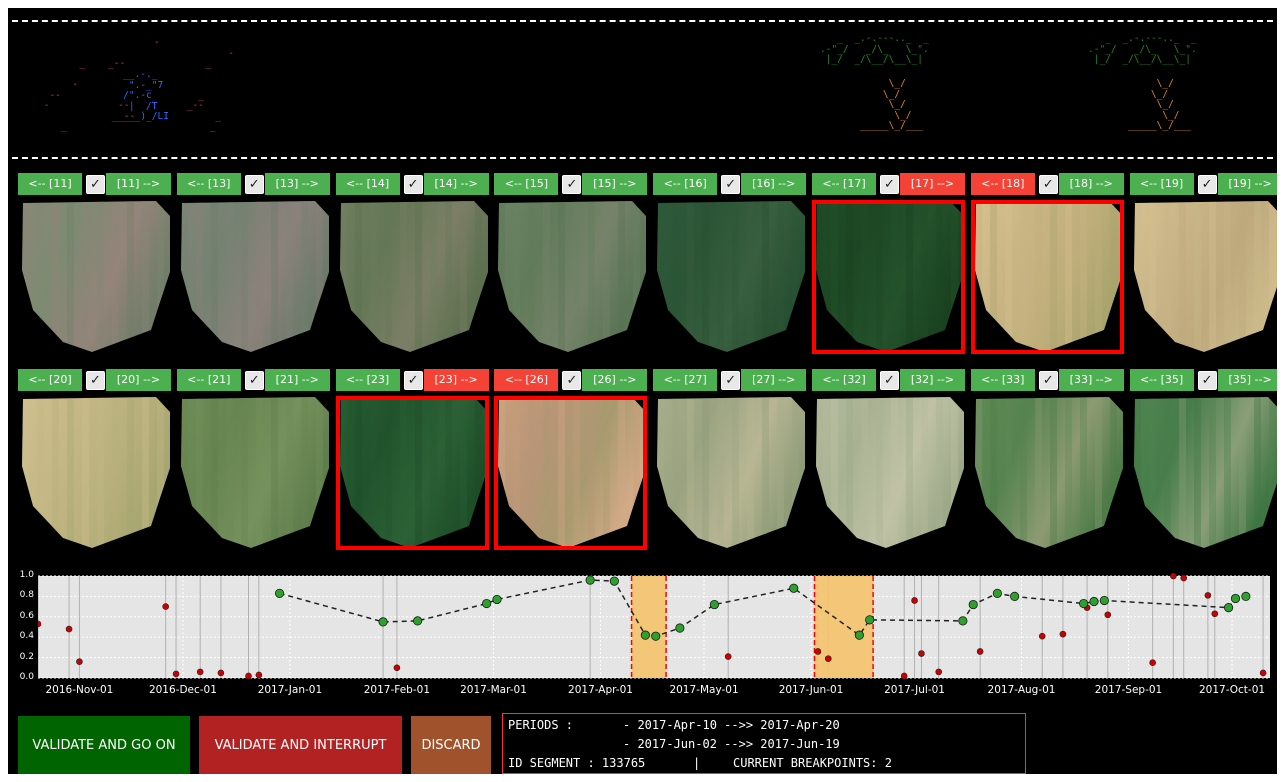 The image size is (1285, 782). What do you see at coordinates (914, 690) in the screenshot?
I see `x-tick-label: 2017-Jul-01` at bounding box center [914, 690].